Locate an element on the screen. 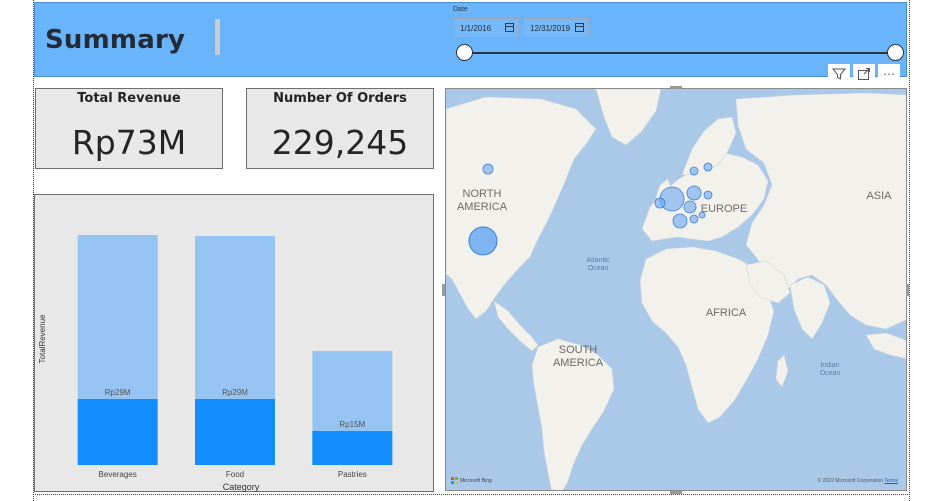 The image size is (938, 501). total-revenue-title: Total Revenue is located at coordinates (129, 98).